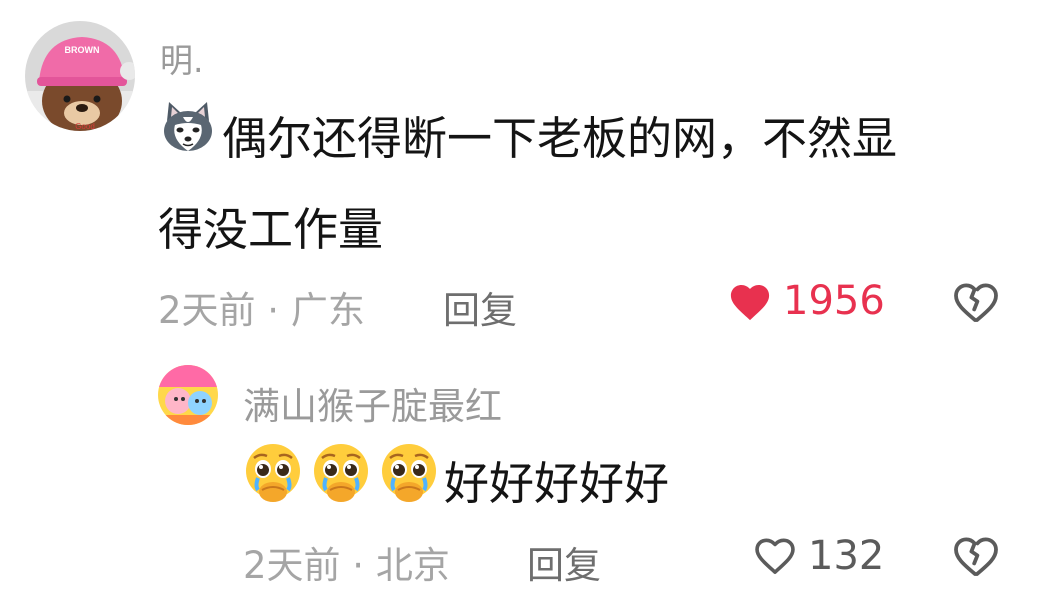  What do you see at coordinates (775, 555) in the screenshot?
I see `heart-outline-icon` at bounding box center [775, 555].